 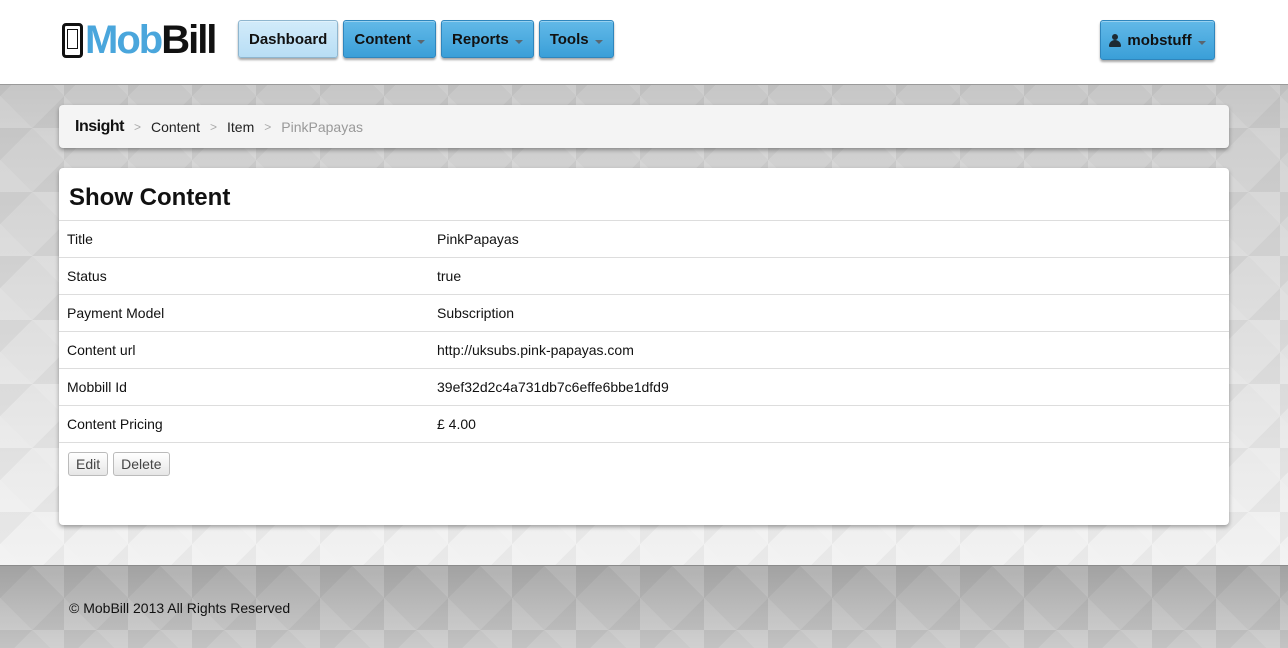 What do you see at coordinates (476, 313) in the screenshot?
I see `row-value: Subscription` at bounding box center [476, 313].